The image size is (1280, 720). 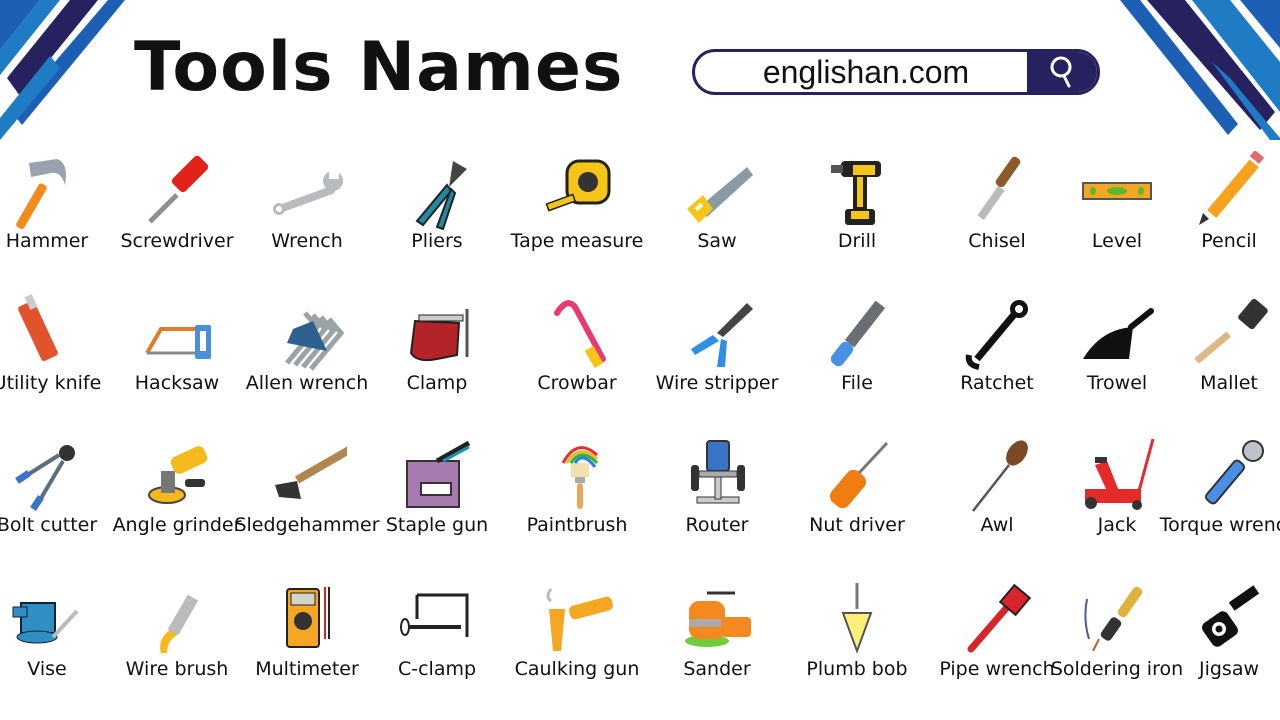 I want to click on file-tool-icon, so click(x=858, y=333).